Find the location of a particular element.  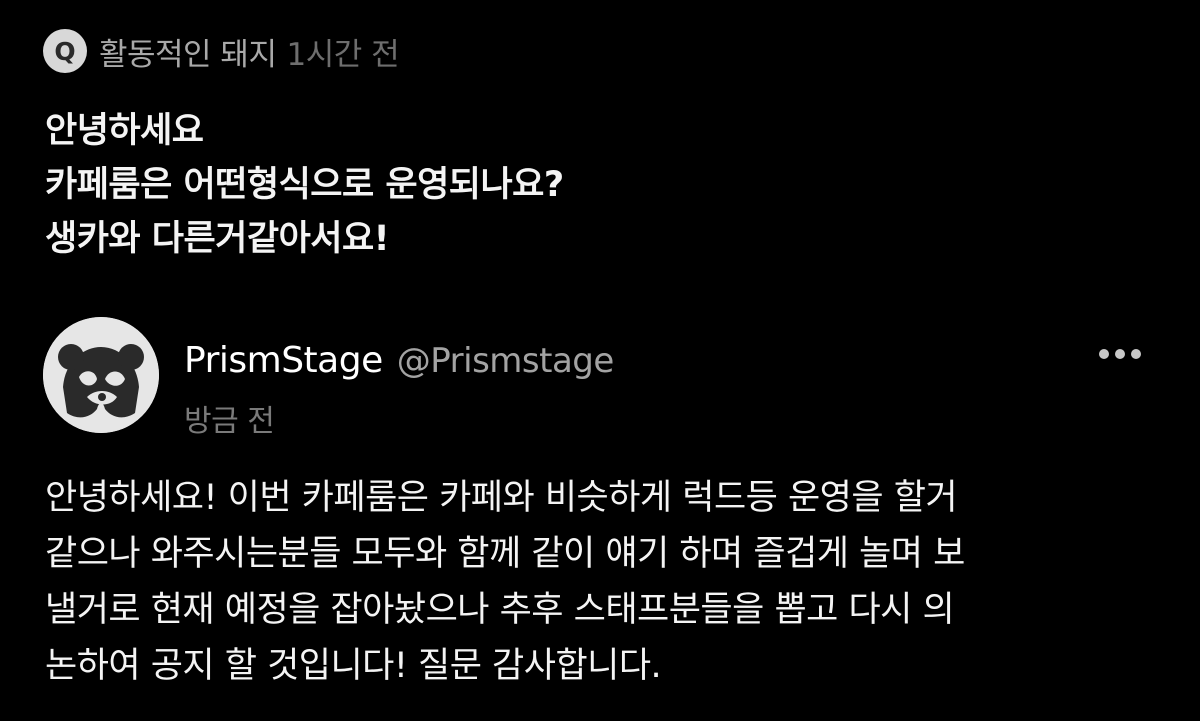

more-horizontal-icon is located at coordinates (1120, 354).